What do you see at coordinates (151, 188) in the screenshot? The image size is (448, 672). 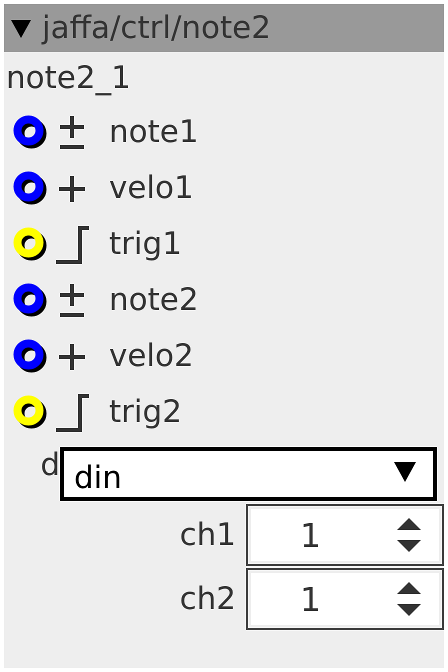 I see `port-label: velo1` at bounding box center [151, 188].